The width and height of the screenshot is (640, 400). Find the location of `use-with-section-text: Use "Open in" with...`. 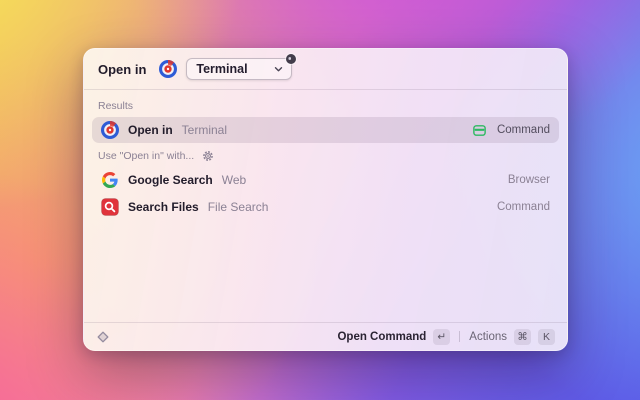

use-with-section-text: Use "Open in" with... is located at coordinates (146, 156).